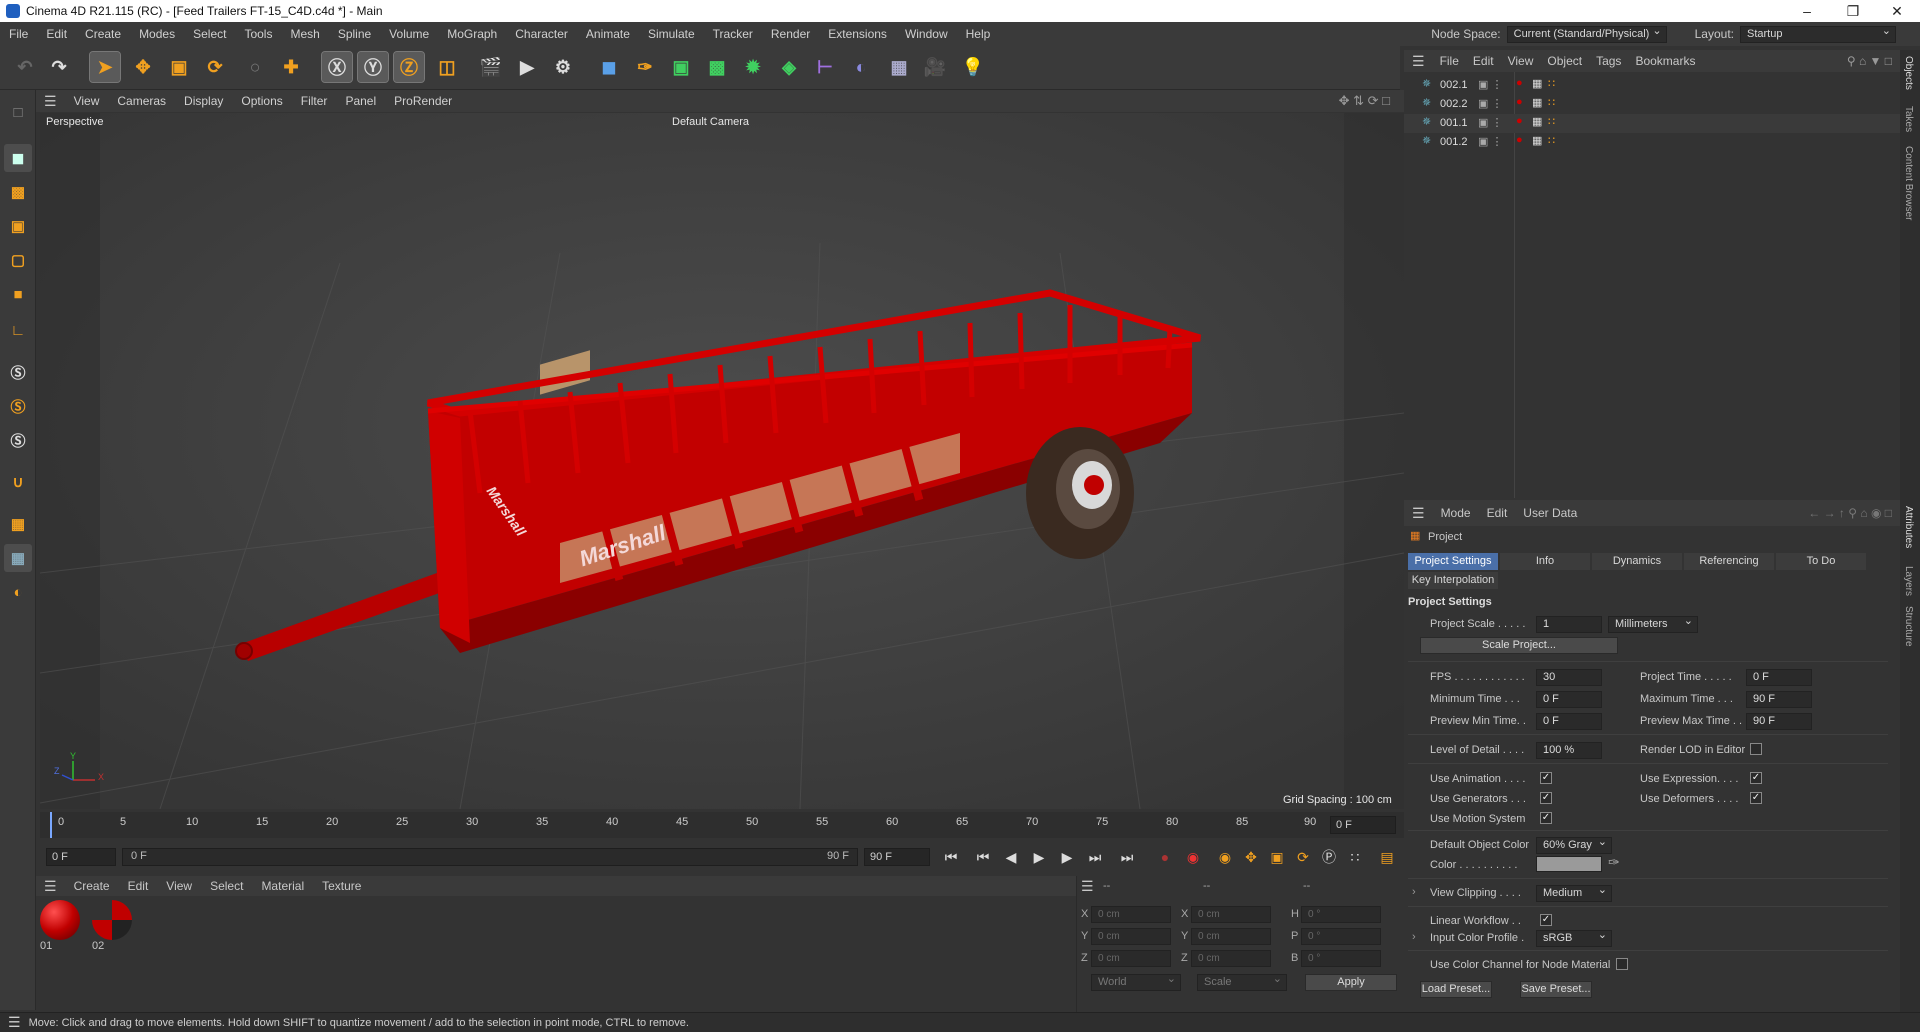 The width and height of the screenshot is (1920, 1032). What do you see at coordinates (1011, 857) in the screenshot?
I see `prev-frame-icon: ◀` at bounding box center [1011, 857].